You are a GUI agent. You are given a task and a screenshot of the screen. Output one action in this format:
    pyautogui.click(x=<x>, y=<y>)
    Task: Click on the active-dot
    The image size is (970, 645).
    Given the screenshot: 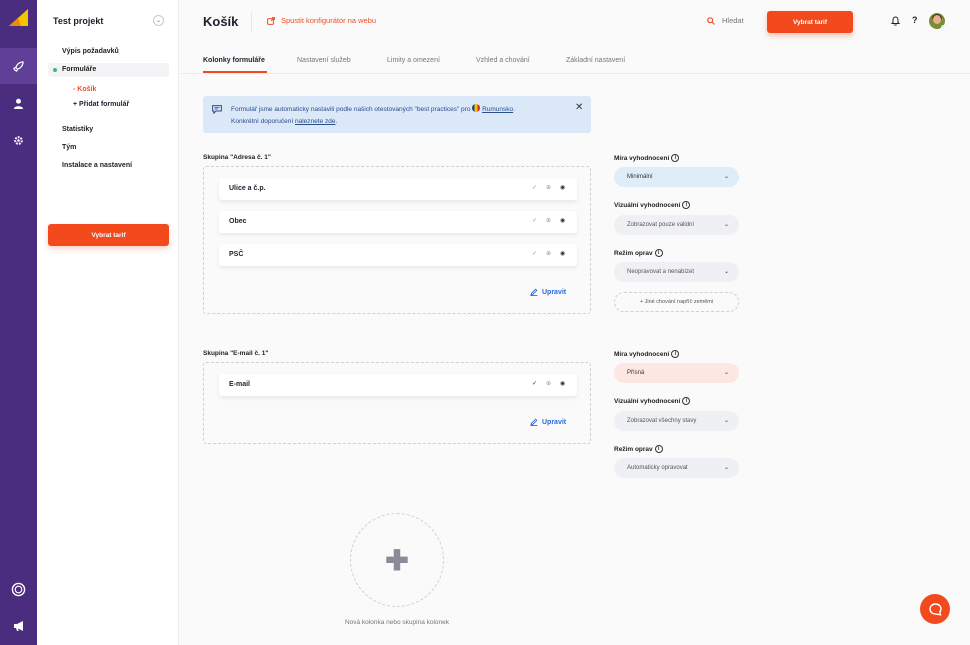 What is the action you would take?
    pyautogui.click(x=55, y=70)
    